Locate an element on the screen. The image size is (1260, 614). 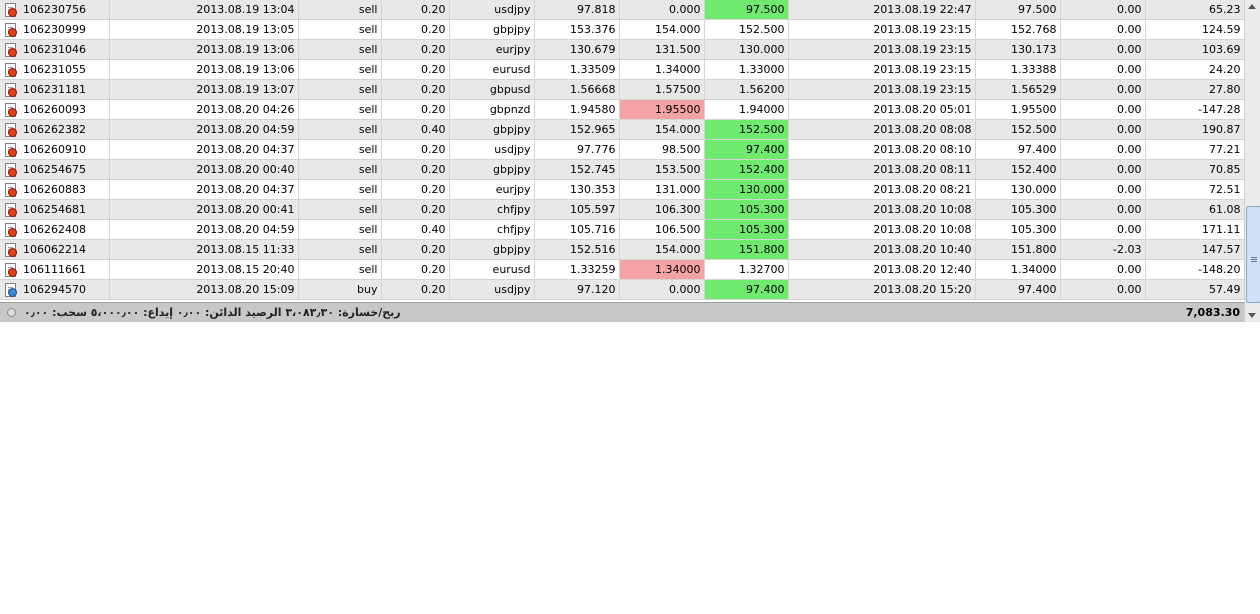
stop-loss-cell: 153.500 is located at coordinates (662, 169).